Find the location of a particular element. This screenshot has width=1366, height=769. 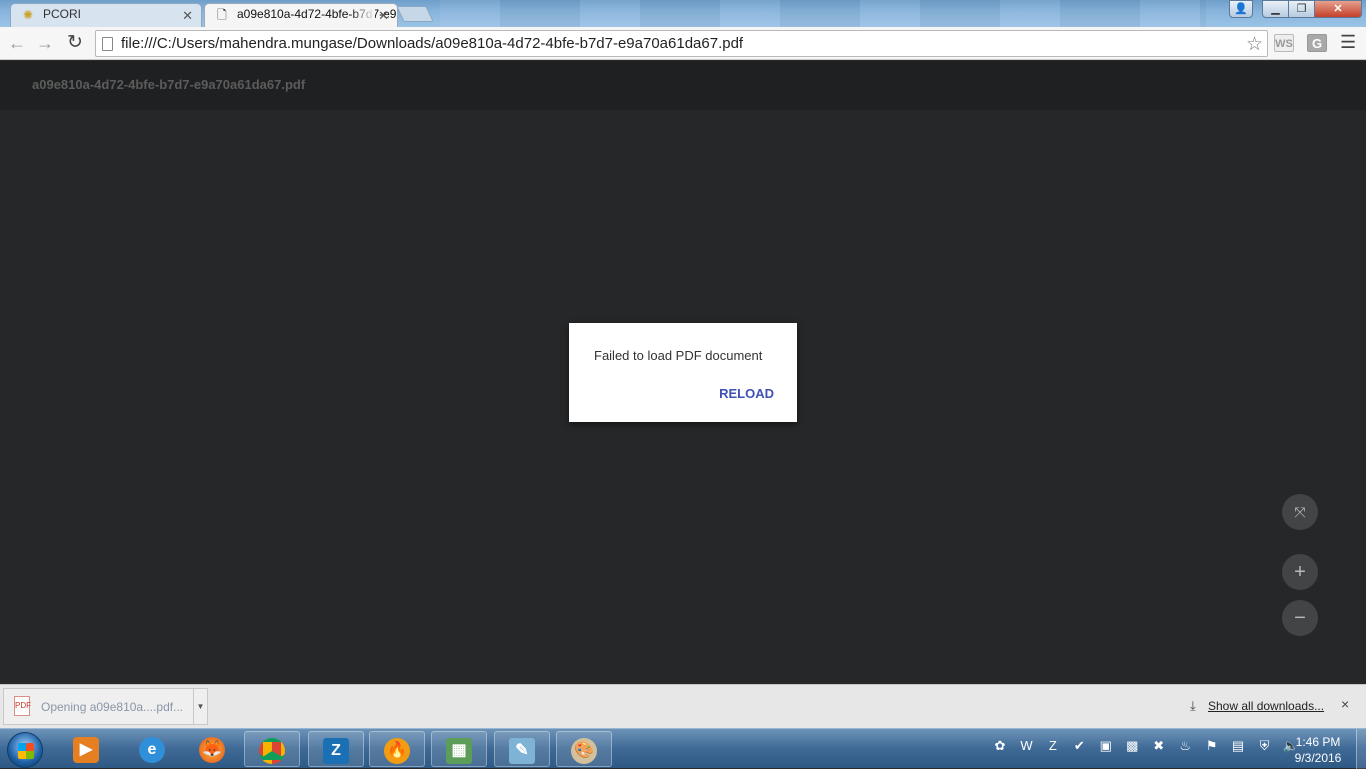

zotero-icon: Z is located at coordinates (336, 749).